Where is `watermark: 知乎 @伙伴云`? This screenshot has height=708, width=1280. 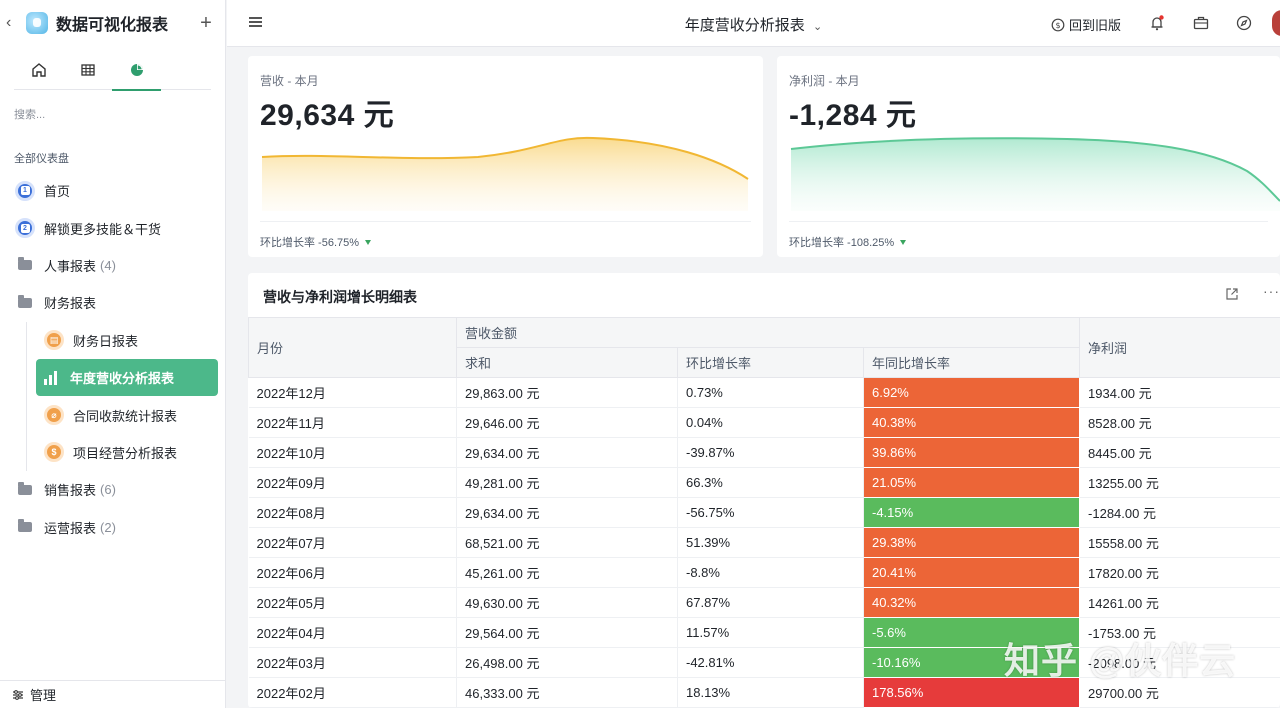
watermark: 知乎 @伙伴云 is located at coordinates (1120, 660).